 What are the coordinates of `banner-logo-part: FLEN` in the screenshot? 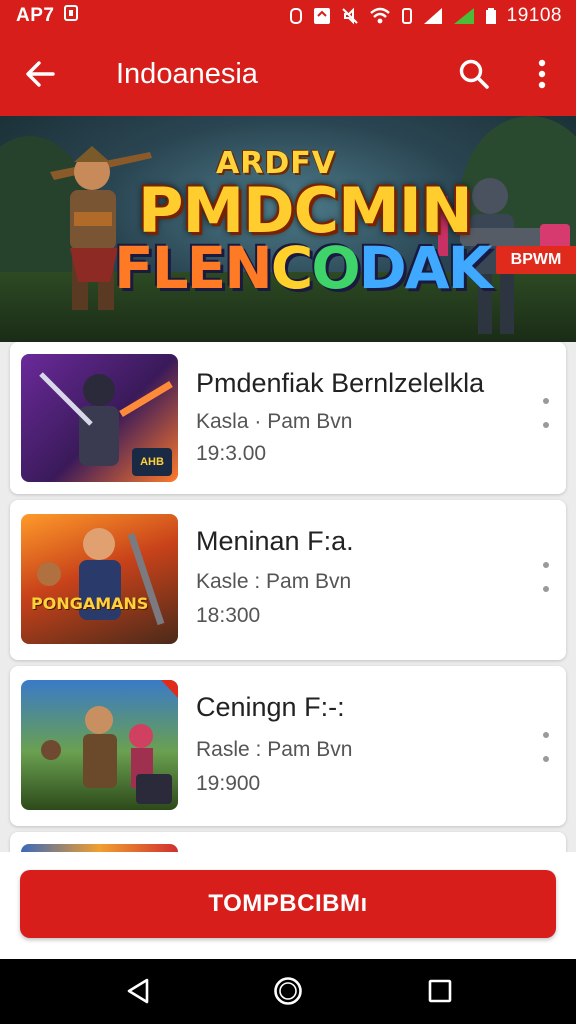 It's located at (193, 268).